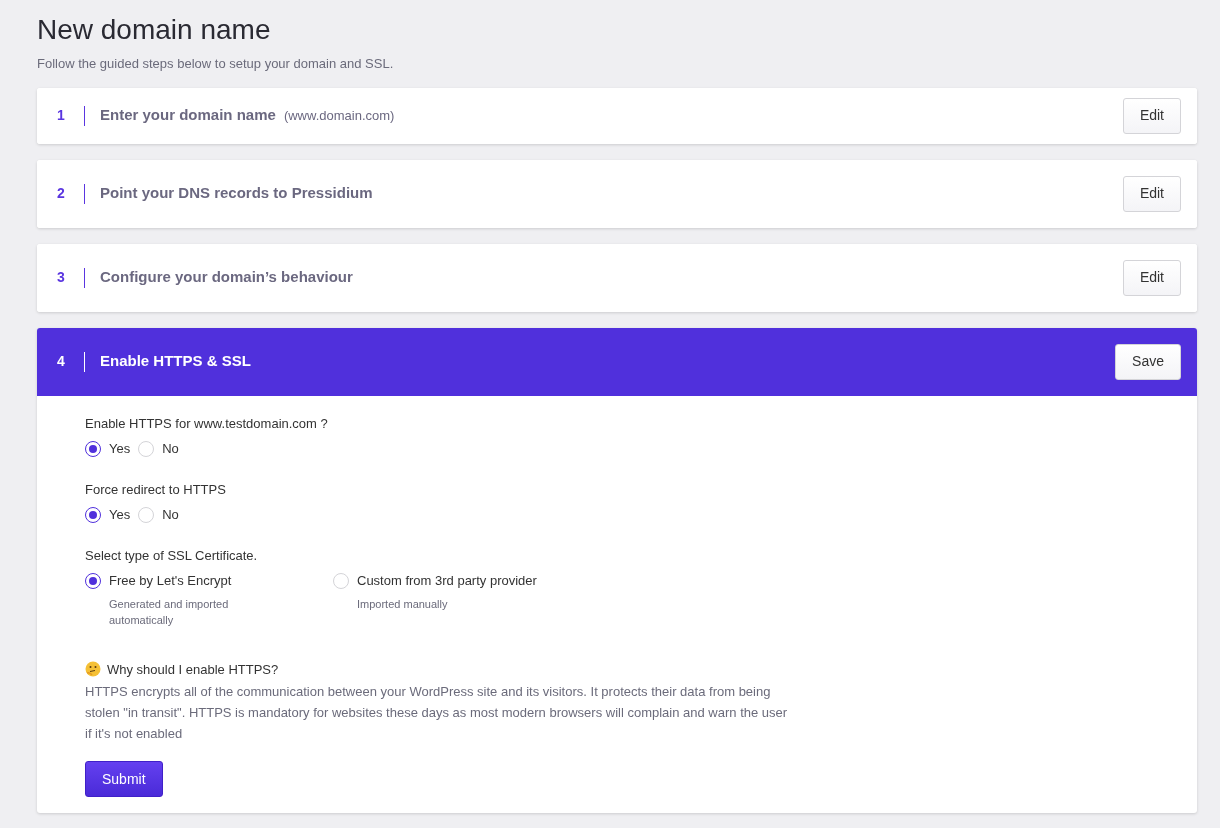 This screenshot has height=828, width=1220. What do you see at coordinates (226, 277) in the screenshot?
I see `step-title: Configure your domain’s behaviour` at bounding box center [226, 277].